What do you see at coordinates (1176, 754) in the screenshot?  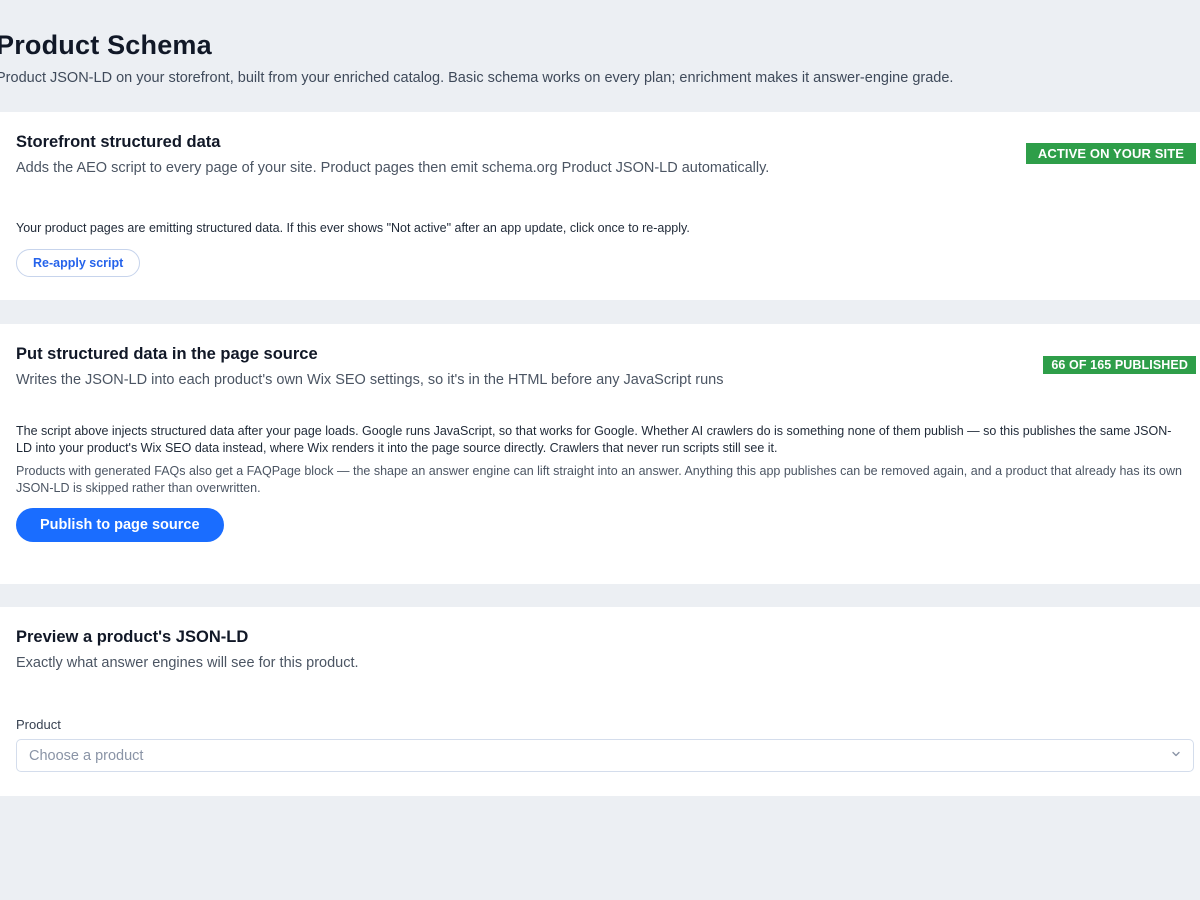 I see `chevron-down-icon` at bounding box center [1176, 754].